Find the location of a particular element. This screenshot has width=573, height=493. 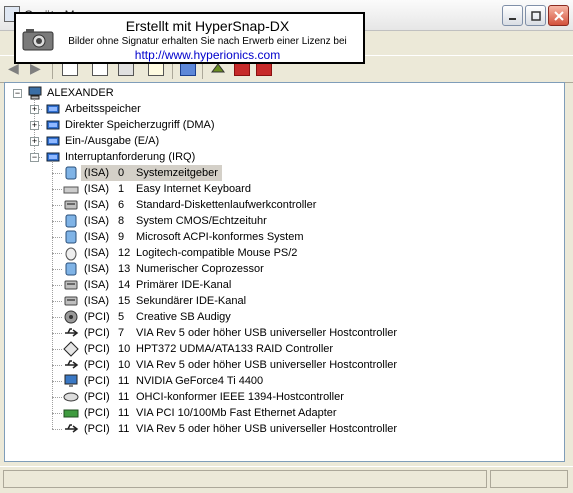

close-icon is located at coordinates (558, 15).